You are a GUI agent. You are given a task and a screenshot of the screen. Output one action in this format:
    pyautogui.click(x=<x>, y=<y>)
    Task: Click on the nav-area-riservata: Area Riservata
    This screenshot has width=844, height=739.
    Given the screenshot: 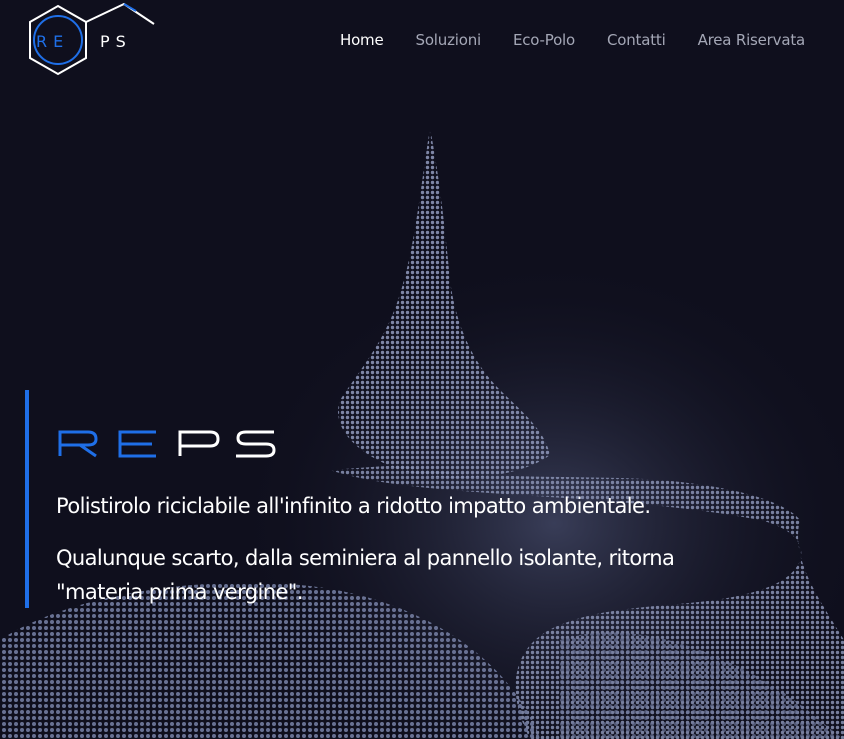 What is the action you would take?
    pyautogui.click(x=752, y=40)
    